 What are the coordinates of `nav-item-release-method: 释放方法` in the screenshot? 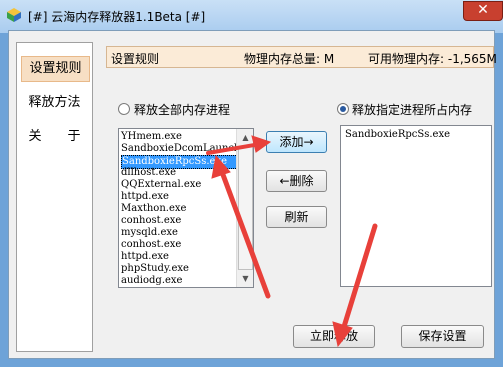 It's located at (54, 103).